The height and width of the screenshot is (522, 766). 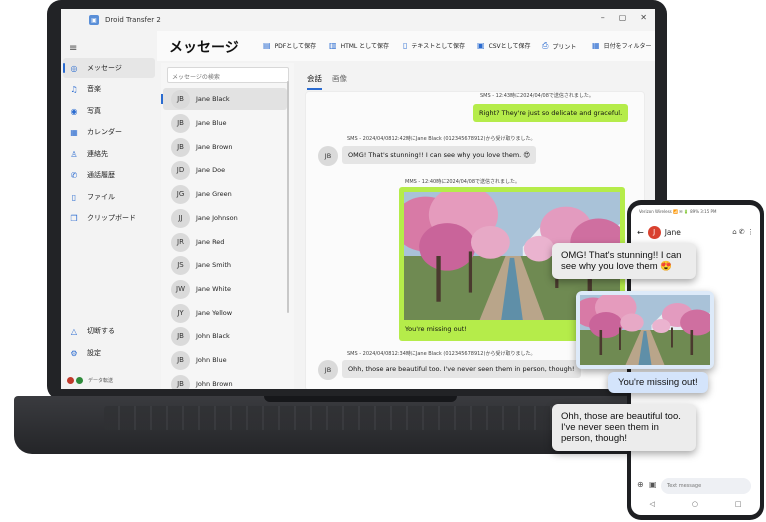 What do you see at coordinates (314, 81) in the screenshot?
I see `tab-conversation: 会話` at bounding box center [314, 81].